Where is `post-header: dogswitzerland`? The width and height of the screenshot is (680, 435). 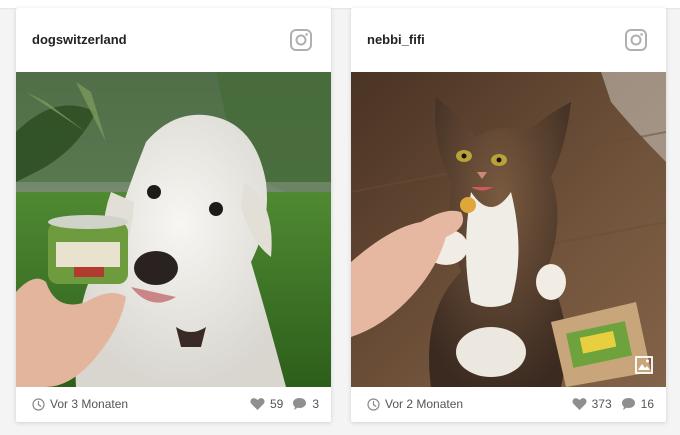
post-header: dogswitzerland is located at coordinates (173, 40).